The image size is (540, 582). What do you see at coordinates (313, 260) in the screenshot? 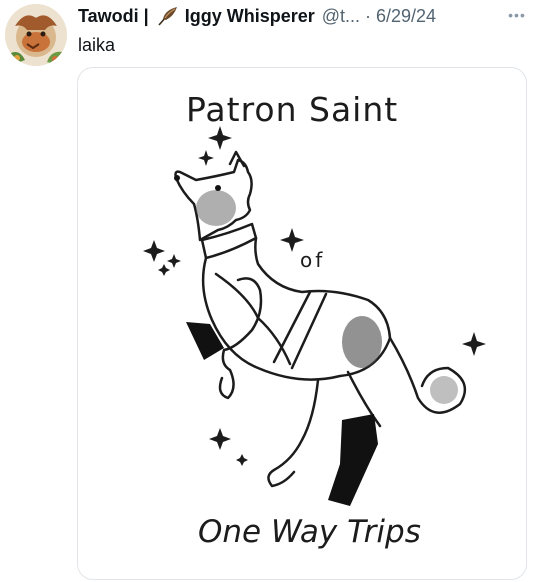
I see `artwork-connector: of` at bounding box center [313, 260].